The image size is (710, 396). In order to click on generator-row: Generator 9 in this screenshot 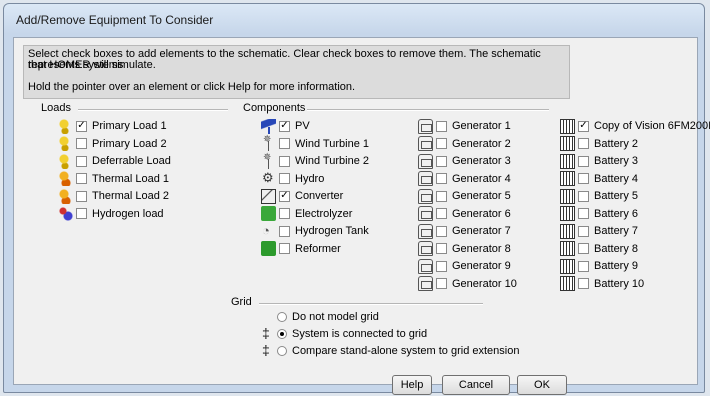, I will do `click(464, 266)`.